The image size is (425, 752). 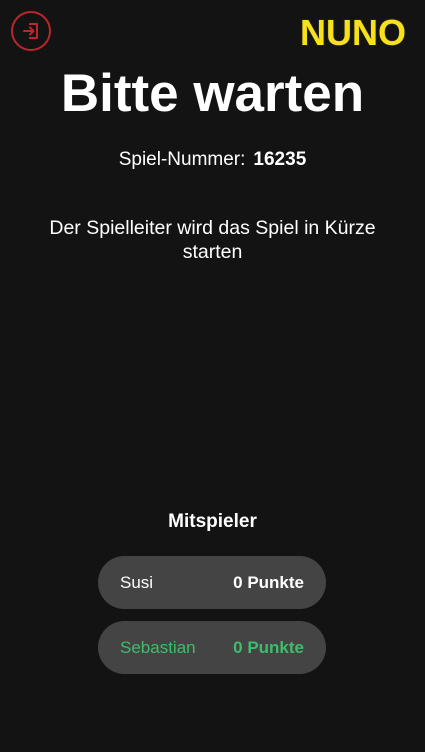 What do you see at coordinates (212, 93) in the screenshot?
I see `page-title: Bitte warten` at bounding box center [212, 93].